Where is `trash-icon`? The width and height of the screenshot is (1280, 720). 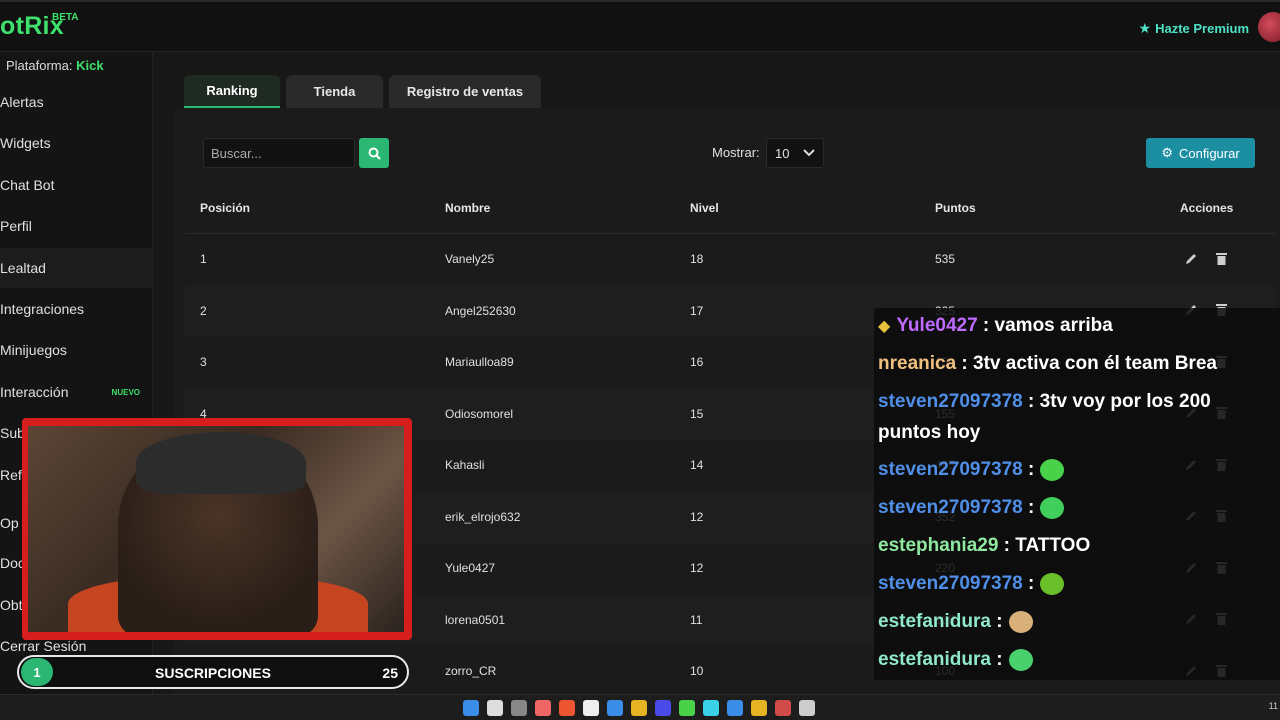 trash-icon is located at coordinates (1221, 258).